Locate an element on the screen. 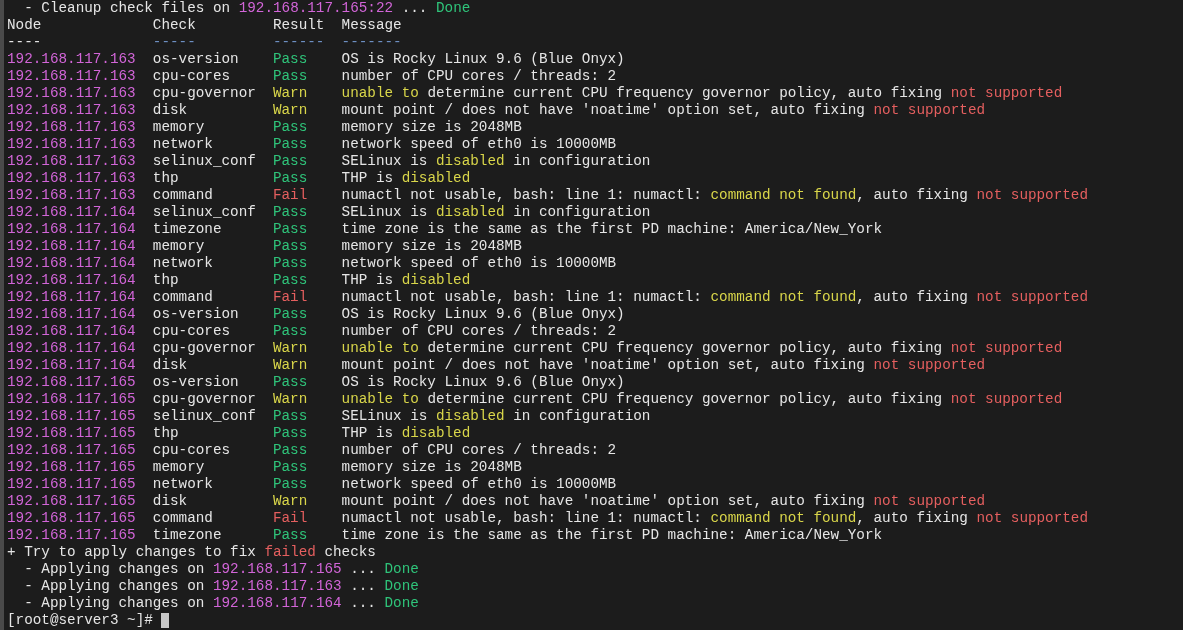 This screenshot has width=1183, height=630. message-text: time zone is the same as the first PD machine: America/New_York is located at coordinates (612, 535).